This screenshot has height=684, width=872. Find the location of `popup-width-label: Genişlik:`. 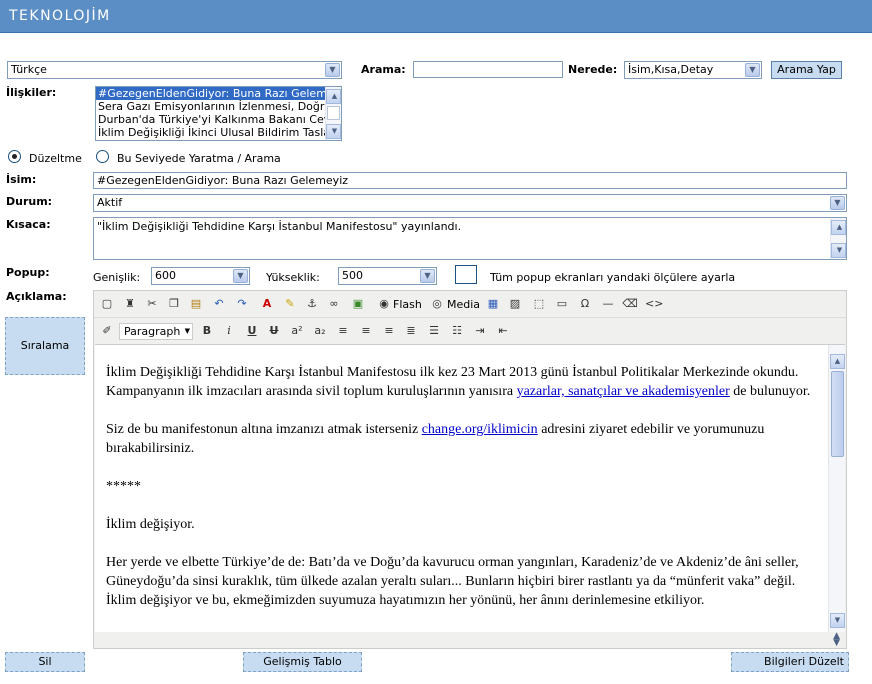

popup-width-label: Genişlik: is located at coordinates (117, 277).